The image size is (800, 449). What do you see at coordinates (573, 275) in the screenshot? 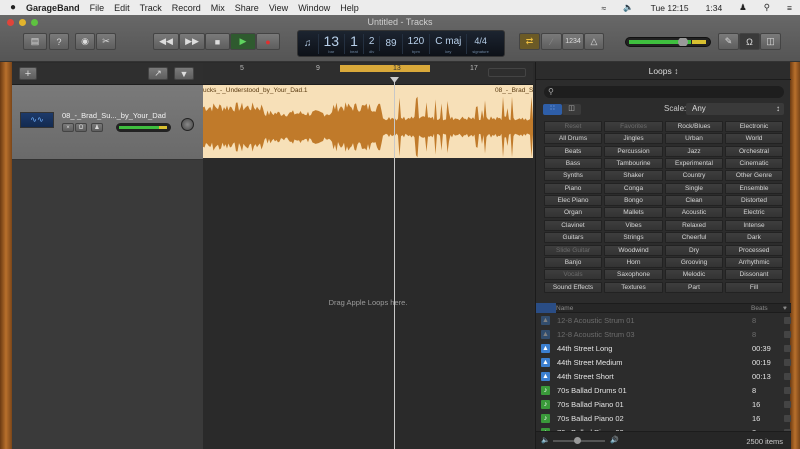
I see `keyword-button: Vocals` at bounding box center [573, 275].